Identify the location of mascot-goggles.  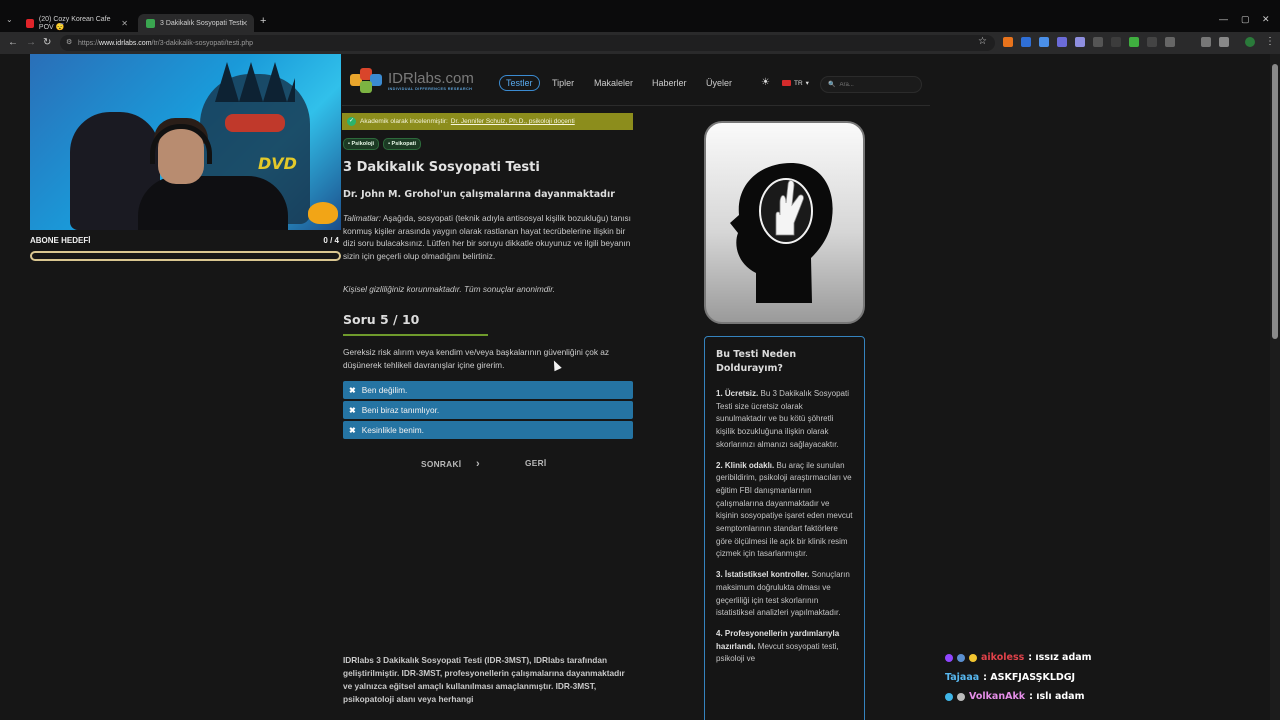
(255, 123).